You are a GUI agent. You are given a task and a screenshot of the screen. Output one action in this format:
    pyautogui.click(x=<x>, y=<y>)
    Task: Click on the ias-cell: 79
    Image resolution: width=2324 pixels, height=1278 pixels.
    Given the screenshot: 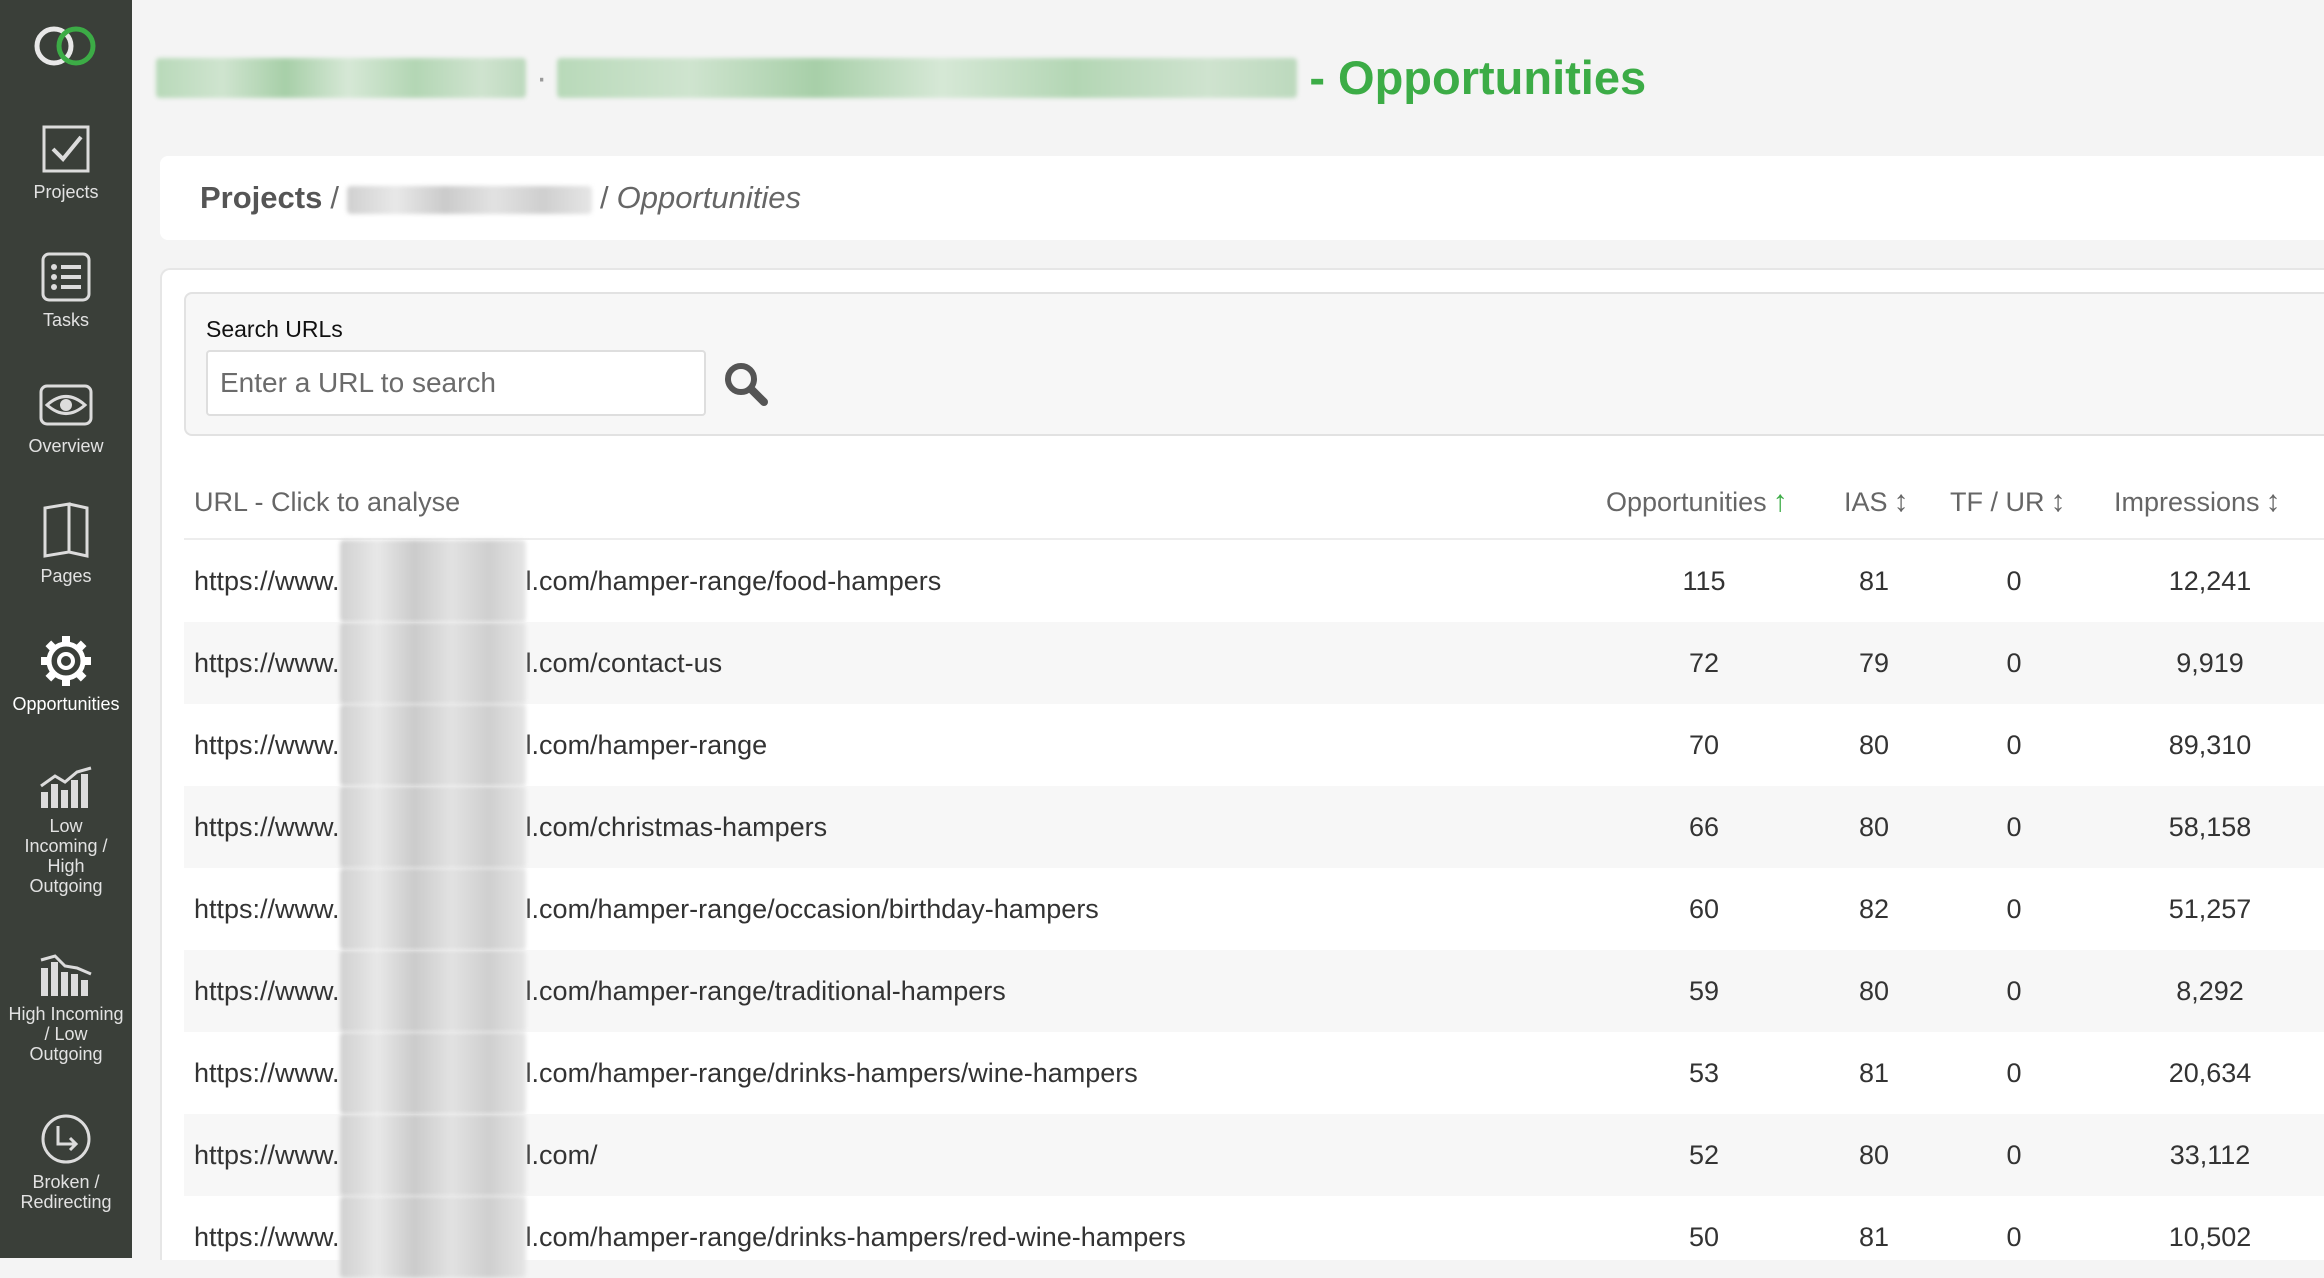 What is the action you would take?
    pyautogui.click(x=1874, y=663)
    